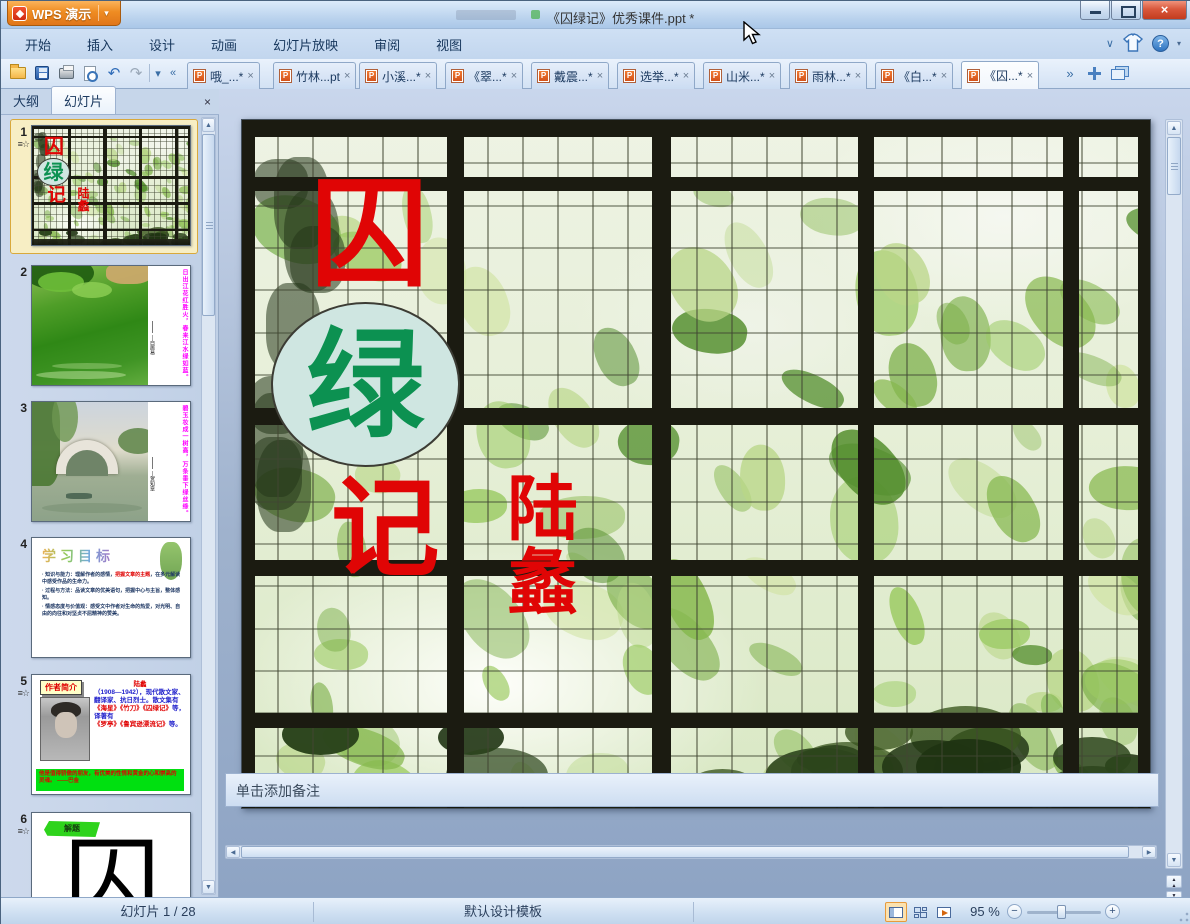 This screenshot has width=1190, height=924. What do you see at coordinates (449, 44) in the screenshot?
I see `menu-view: 视图` at bounding box center [449, 44].